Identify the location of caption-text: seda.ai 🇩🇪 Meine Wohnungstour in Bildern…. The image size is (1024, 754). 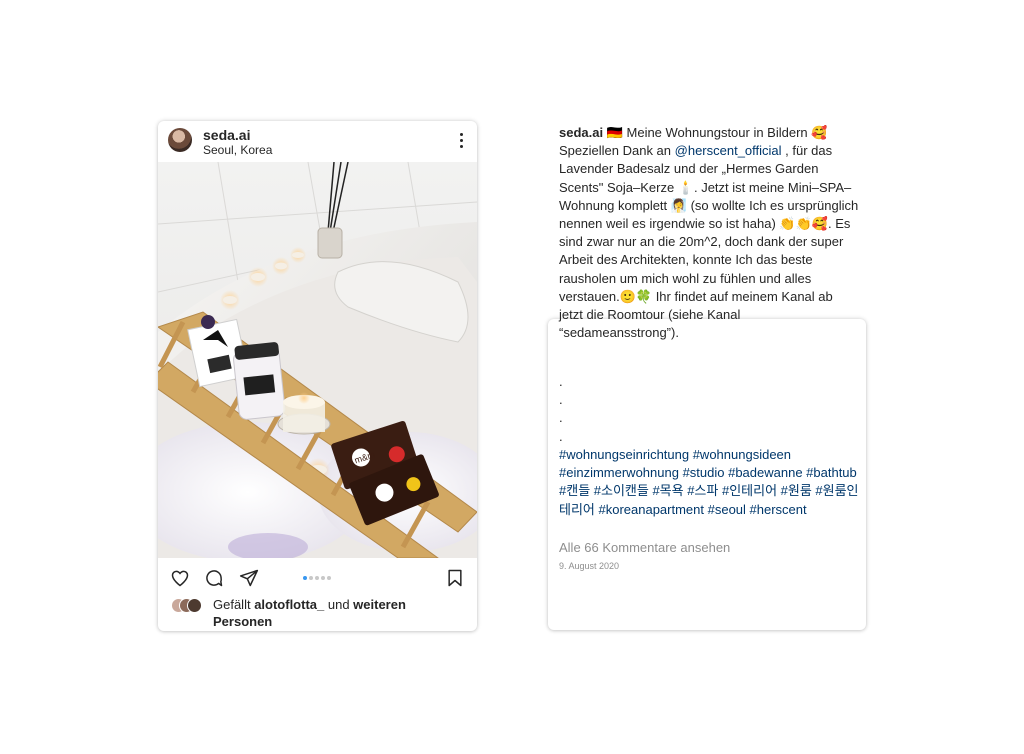
(709, 233).